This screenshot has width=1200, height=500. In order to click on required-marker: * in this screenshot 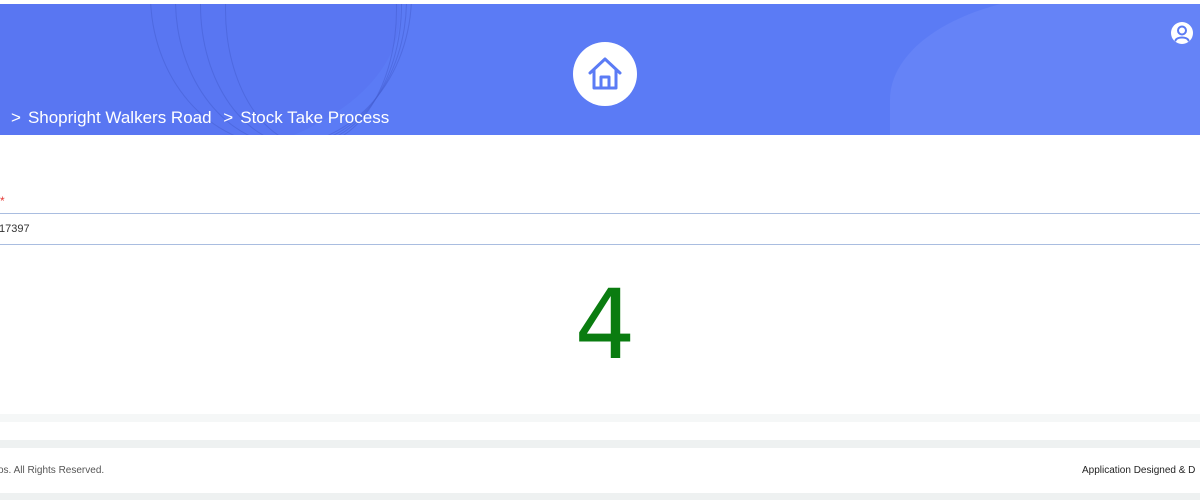, I will do `click(2, 201)`.